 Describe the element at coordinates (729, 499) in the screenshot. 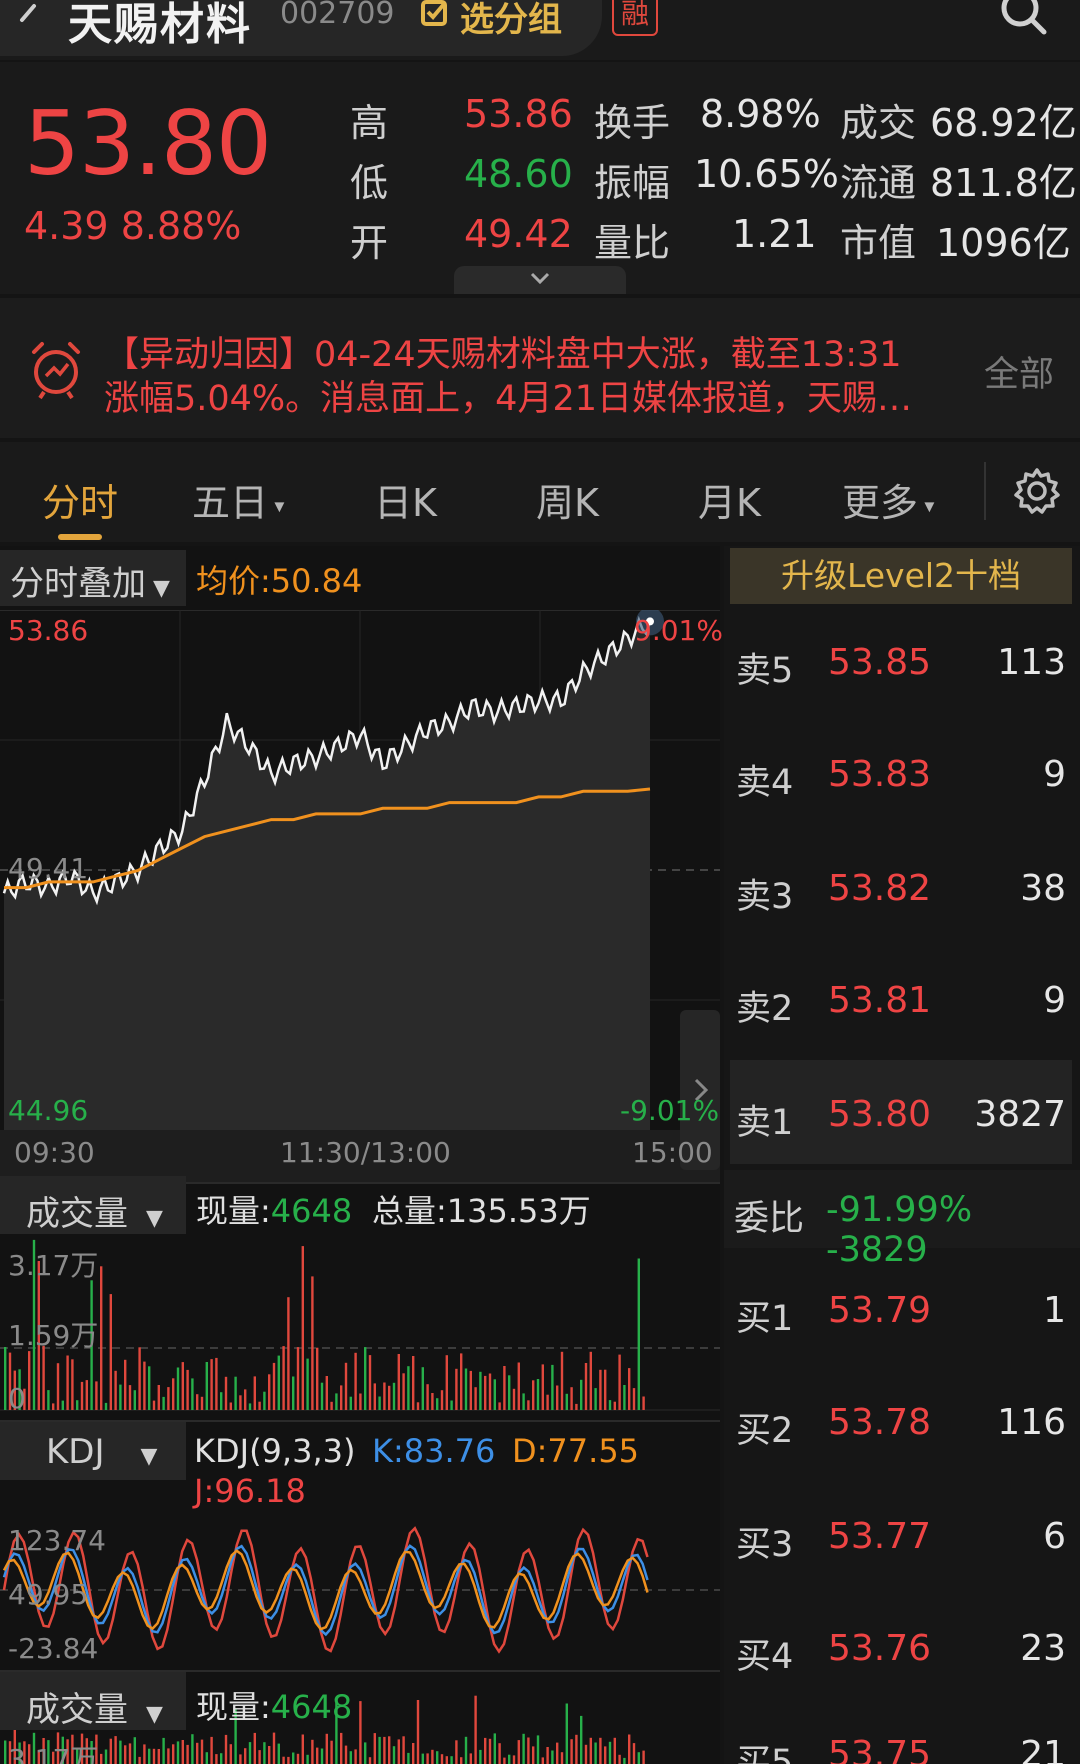

I see `tab-monthly-k: 月K` at that location.